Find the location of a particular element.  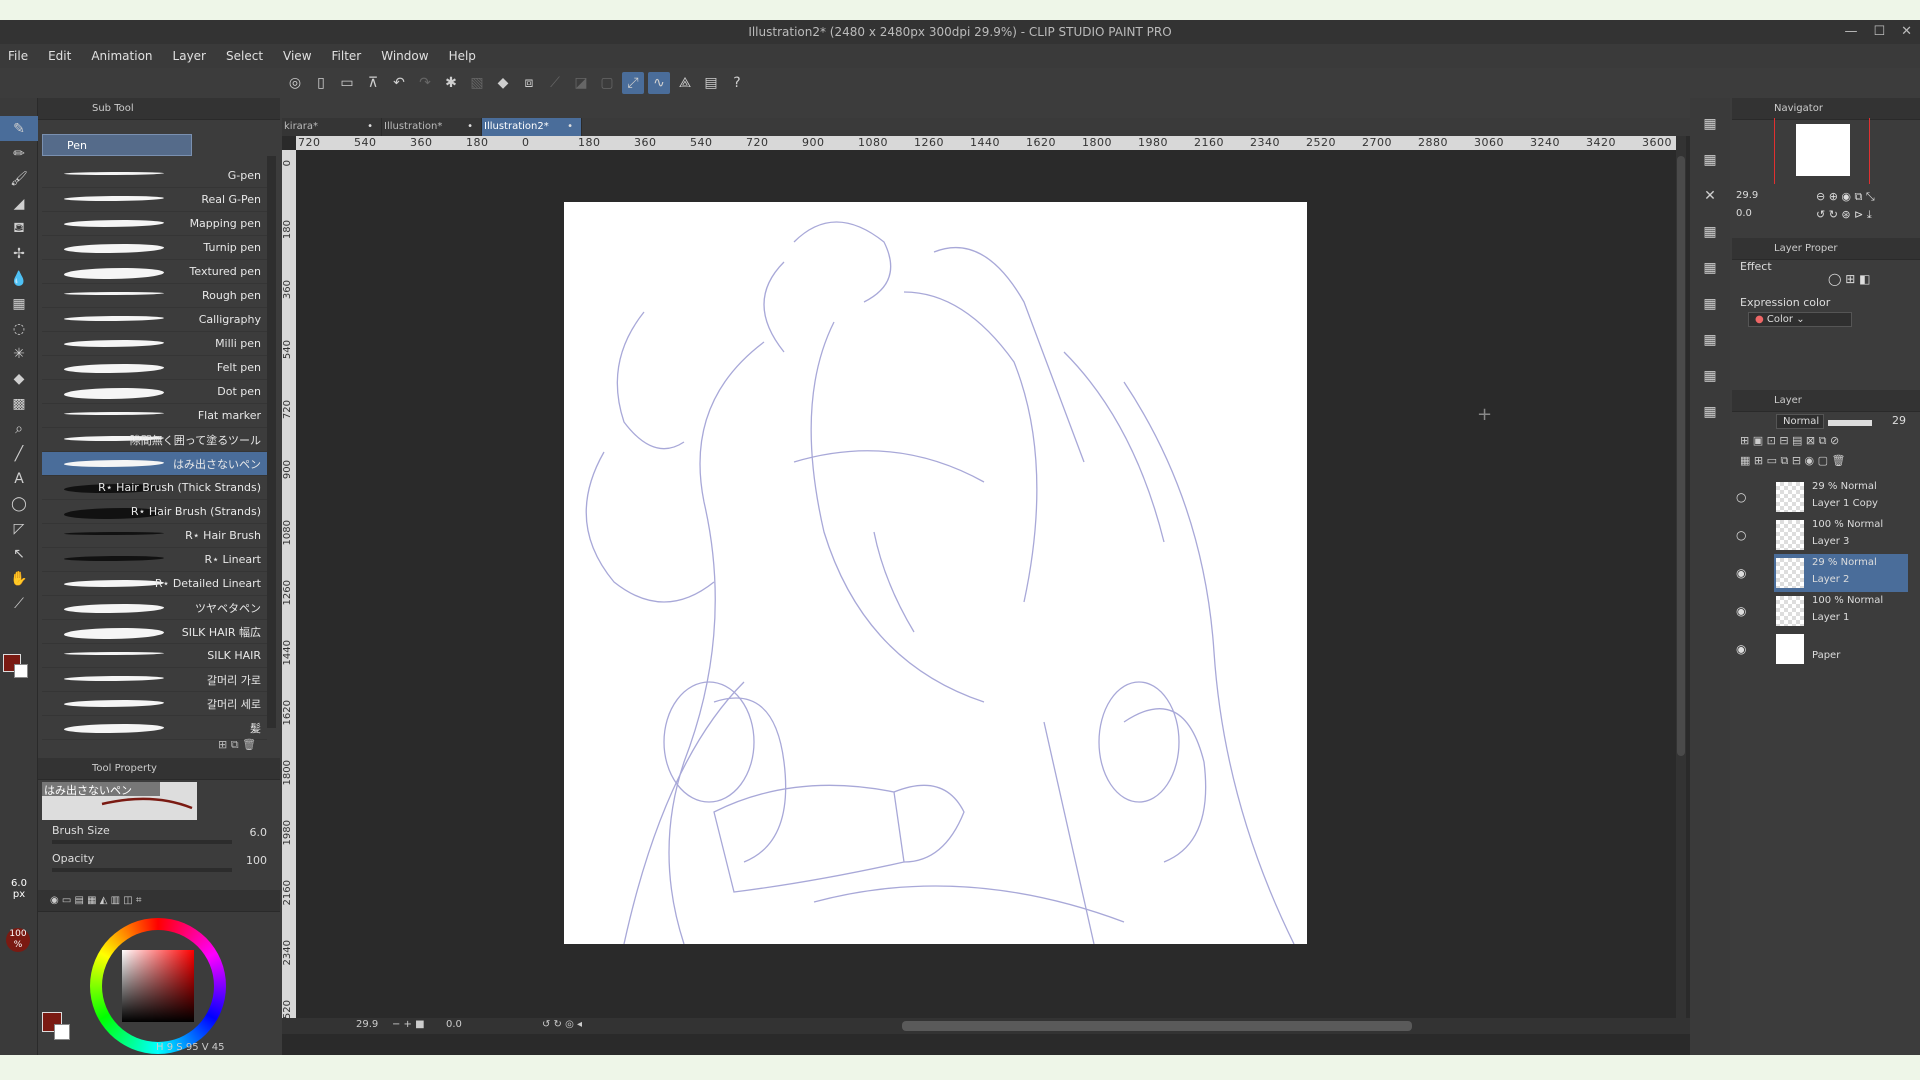

brush-item: Calligraphy is located at coordinates (154, 320).